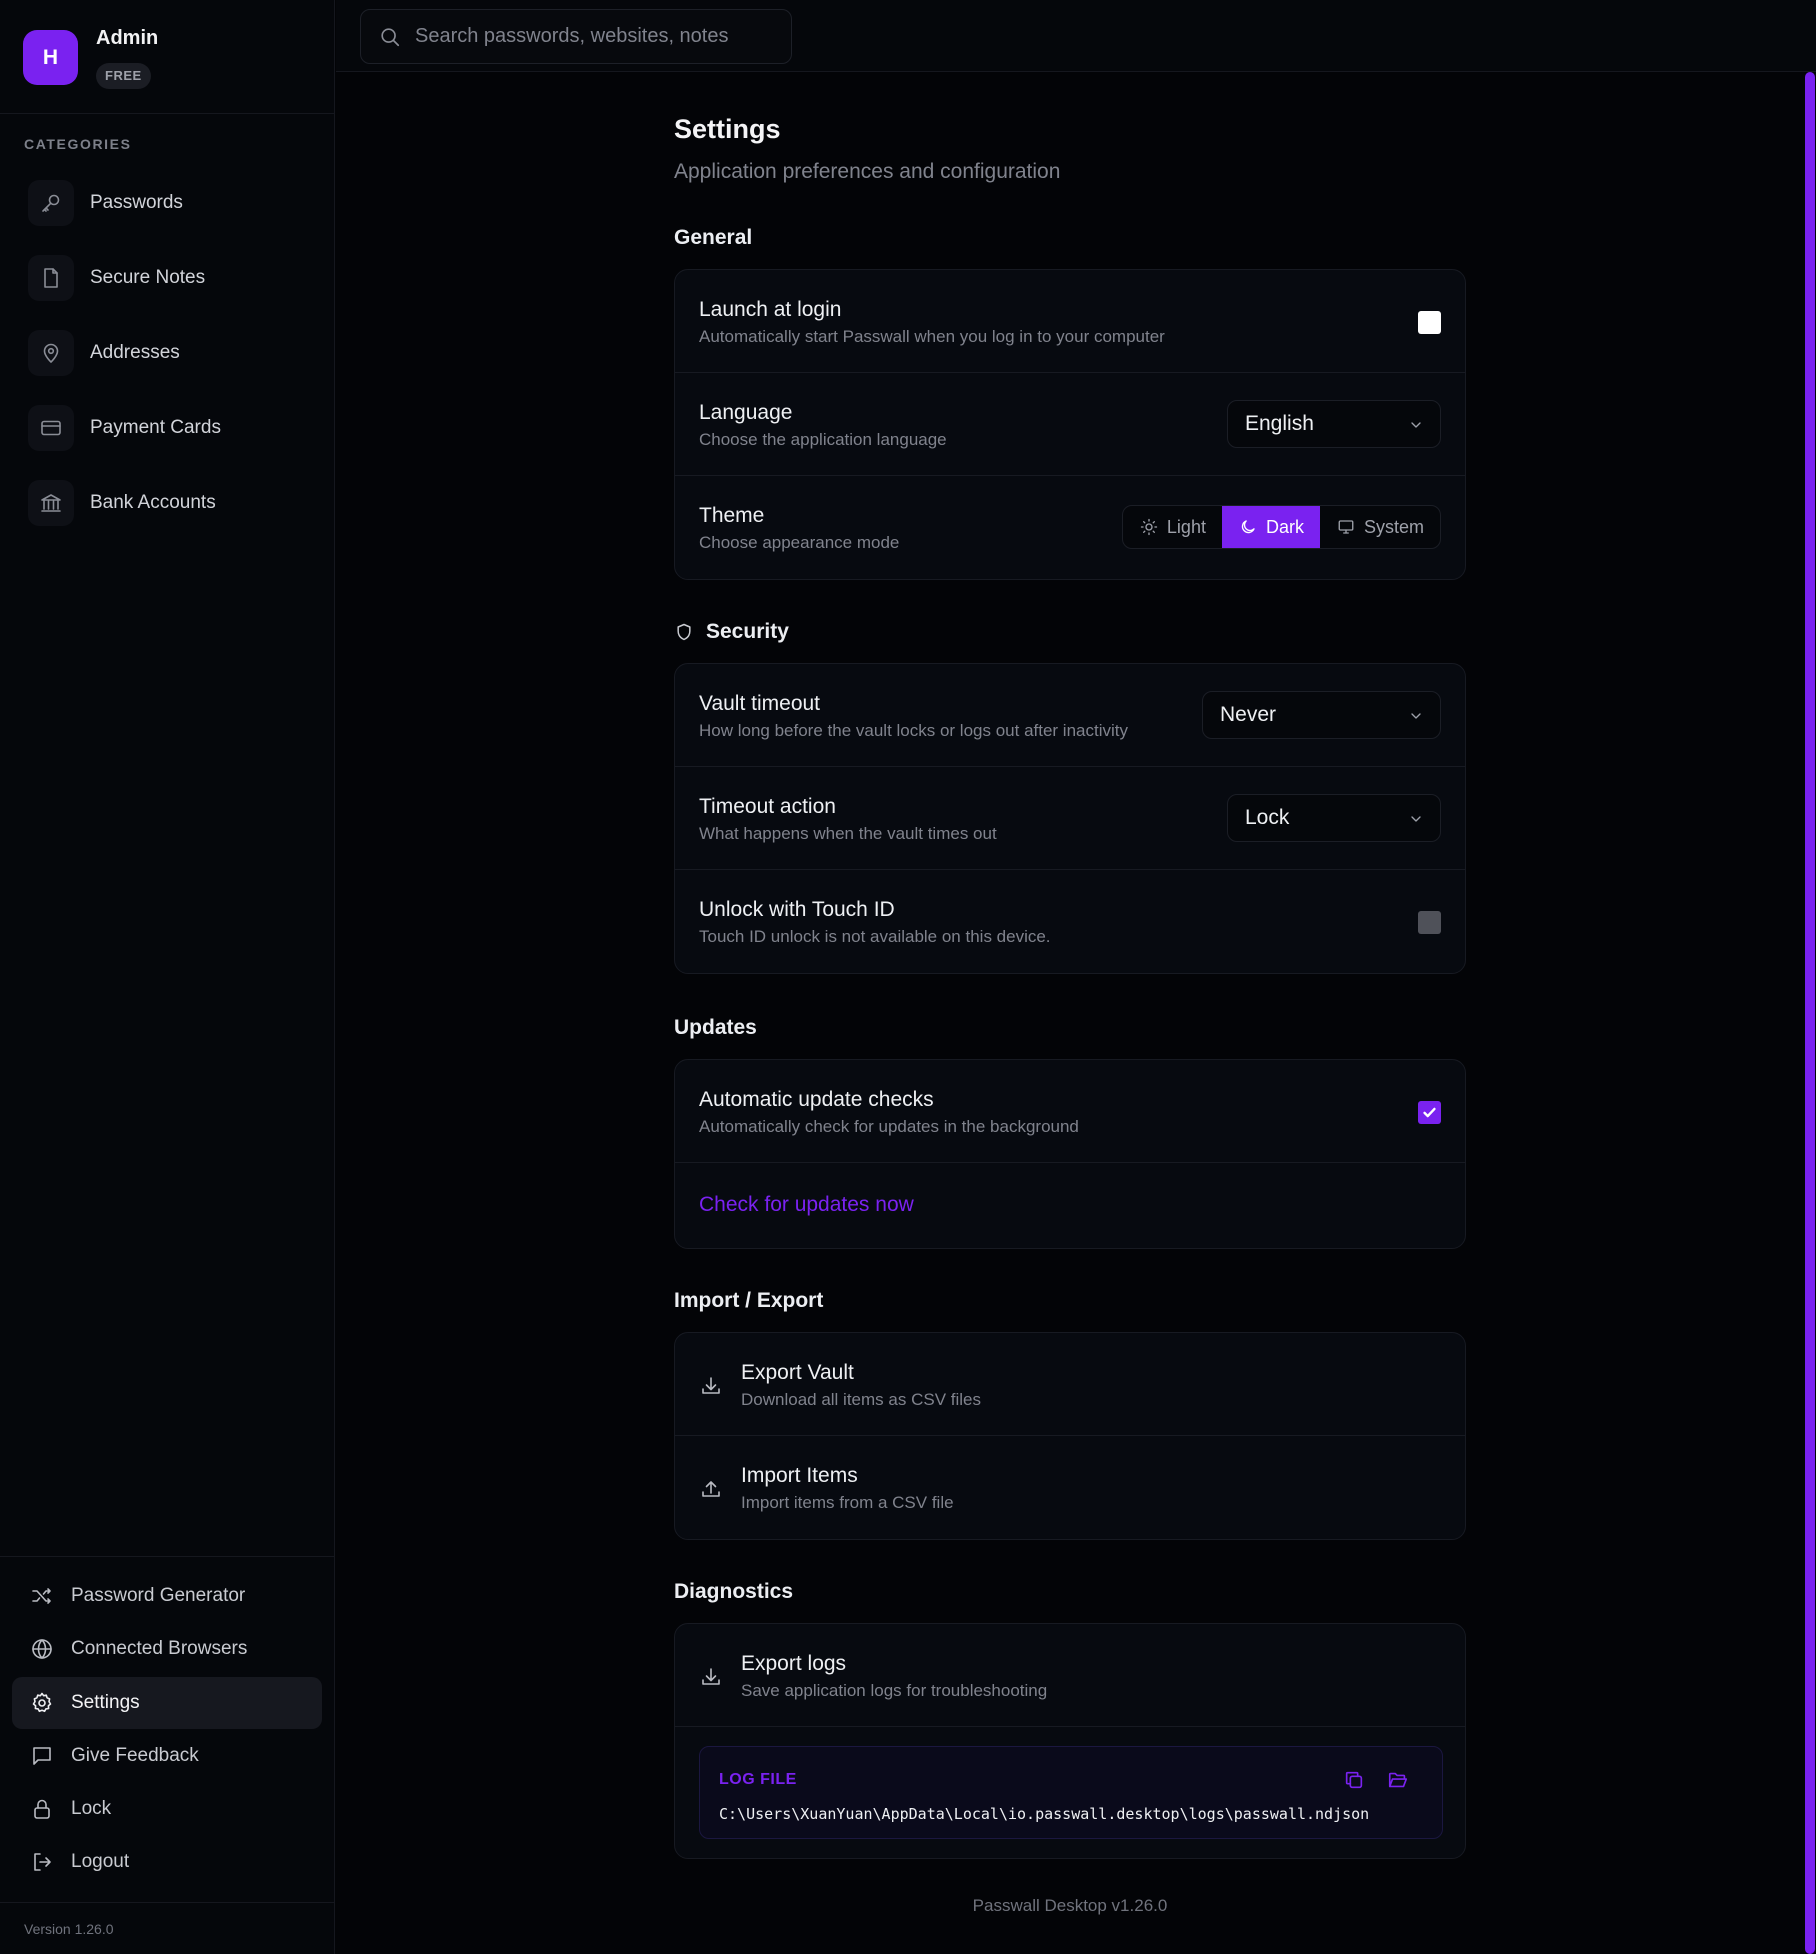 The height and width of the screenshot is (1954, 1816). I want to click on check-updates-link: Check for updates now, so click(806, 1205).